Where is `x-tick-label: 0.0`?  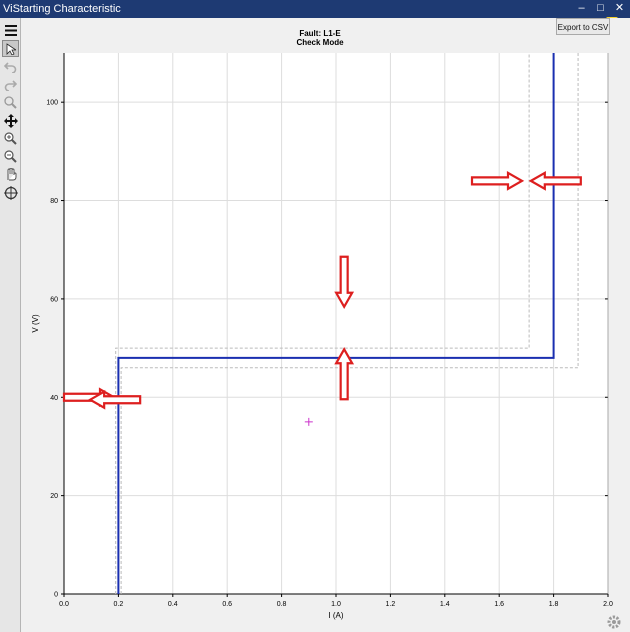 x-tick-label: 0.0 is located at coordinates (64, 604).